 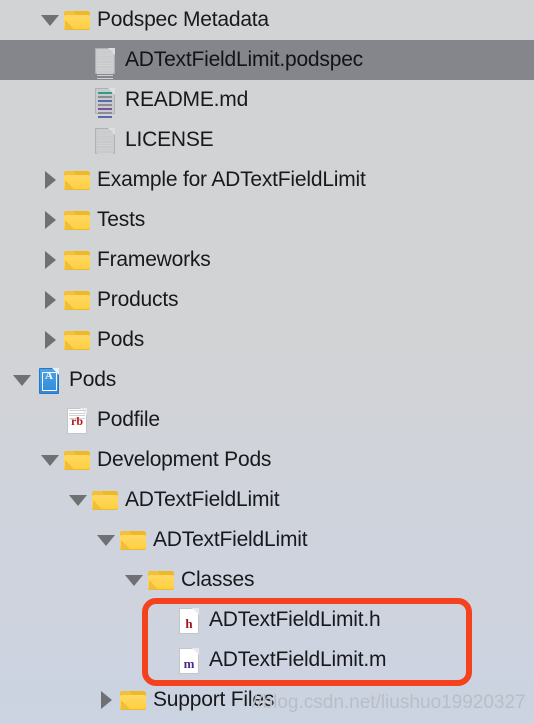 What do you see at coordinates (154, 259) in the screenshot?
I see `tree-row-label: Frameworks` at bounding box center [154, 259].